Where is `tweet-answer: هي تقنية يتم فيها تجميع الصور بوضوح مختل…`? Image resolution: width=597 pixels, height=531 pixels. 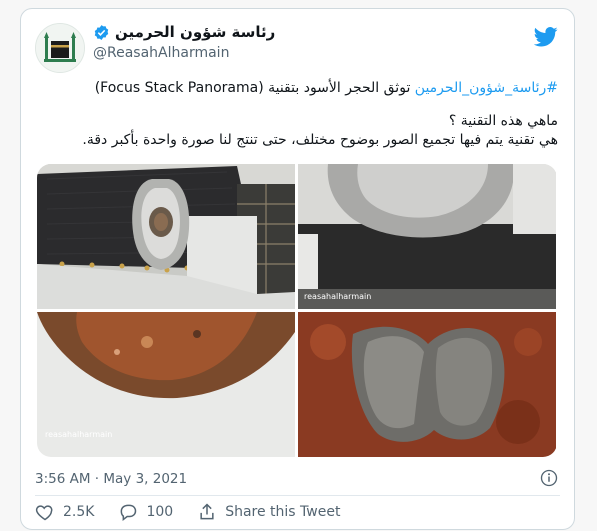
tweet-answer: هي تقنية يتم فيها تجميع الصور بوضوح مختل… is located at coordinates (320, 140).